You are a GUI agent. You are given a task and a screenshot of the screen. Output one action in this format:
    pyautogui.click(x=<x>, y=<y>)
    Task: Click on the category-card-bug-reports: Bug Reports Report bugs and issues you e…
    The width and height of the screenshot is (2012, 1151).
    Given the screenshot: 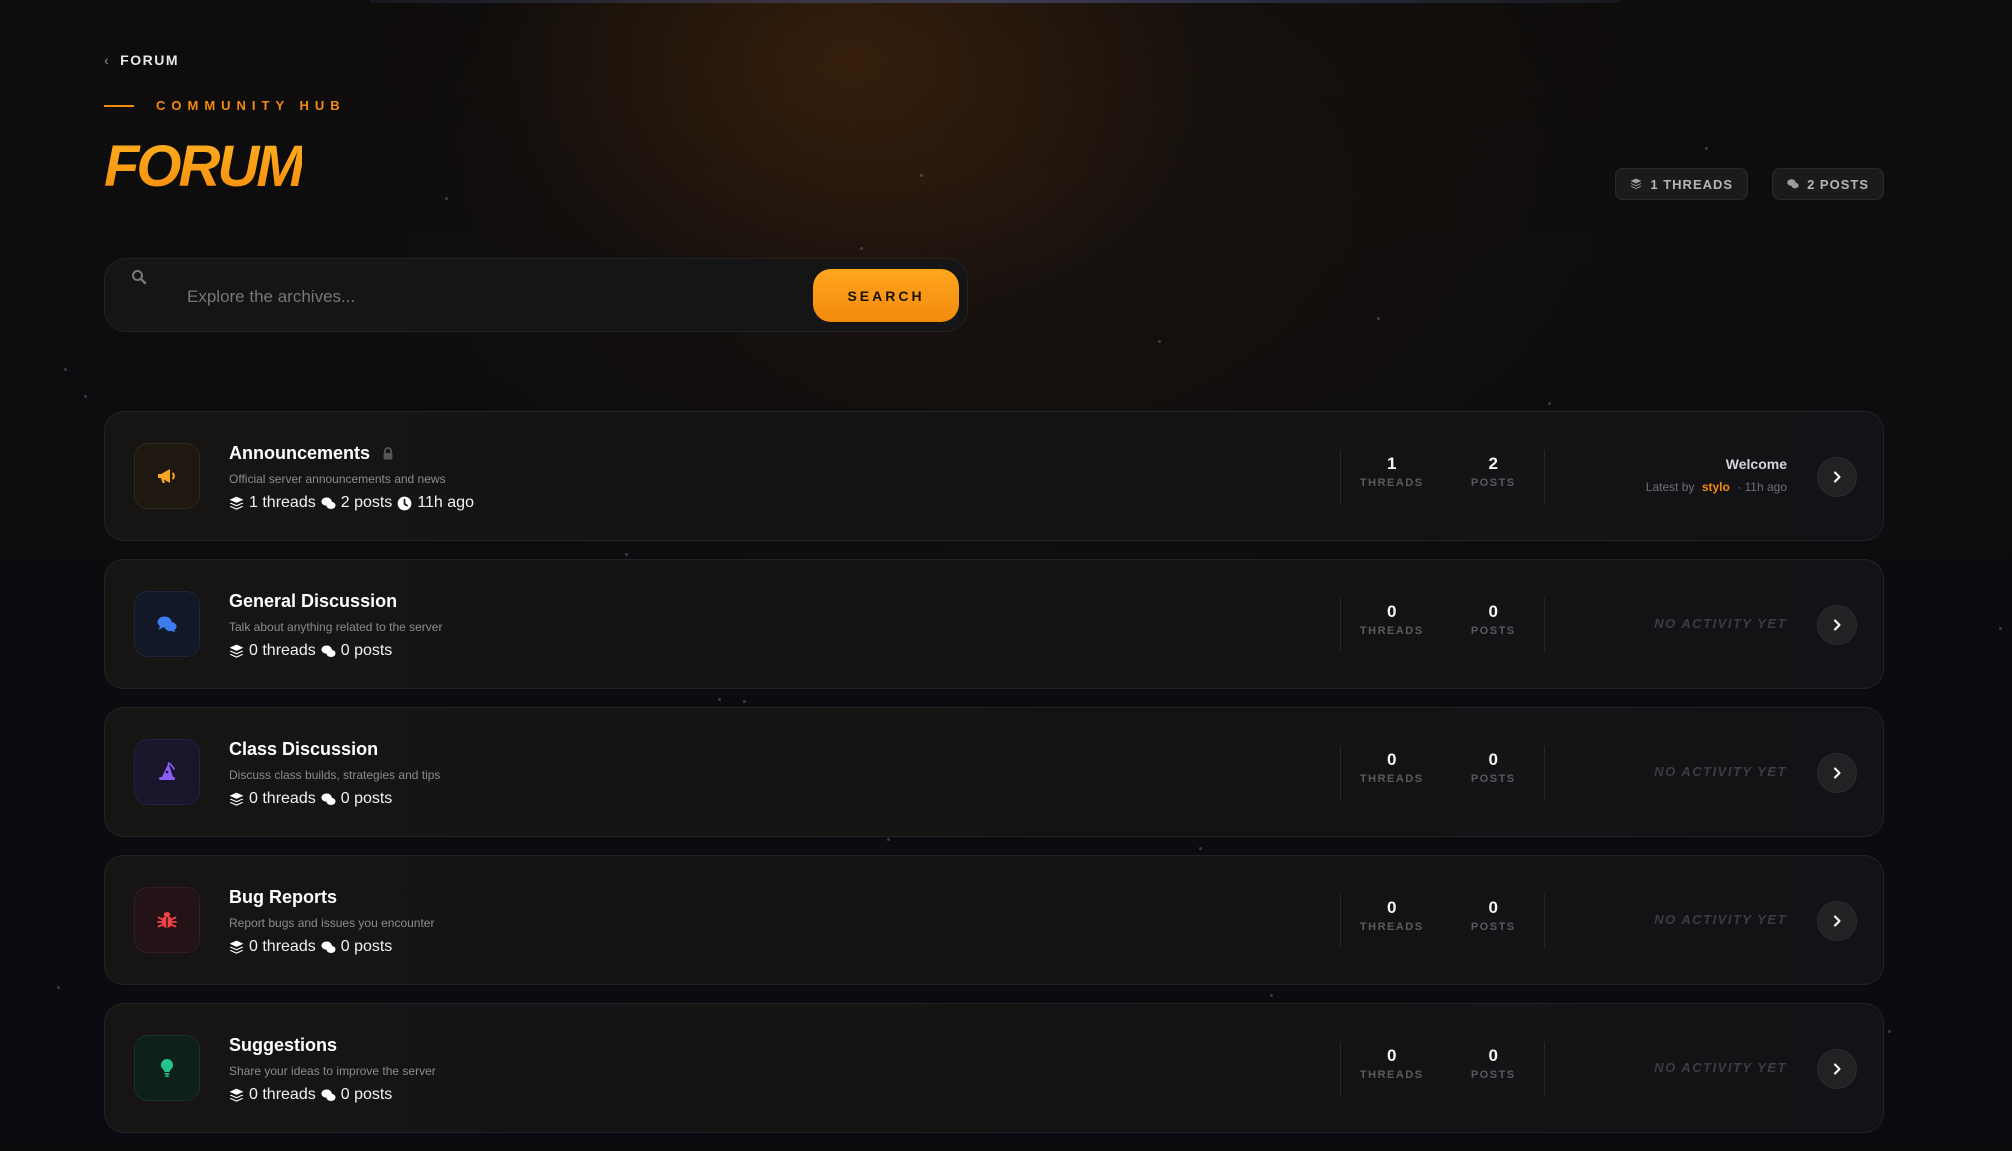 What is the action you would take?
    pyautogui.click(x=994, y=920)
    